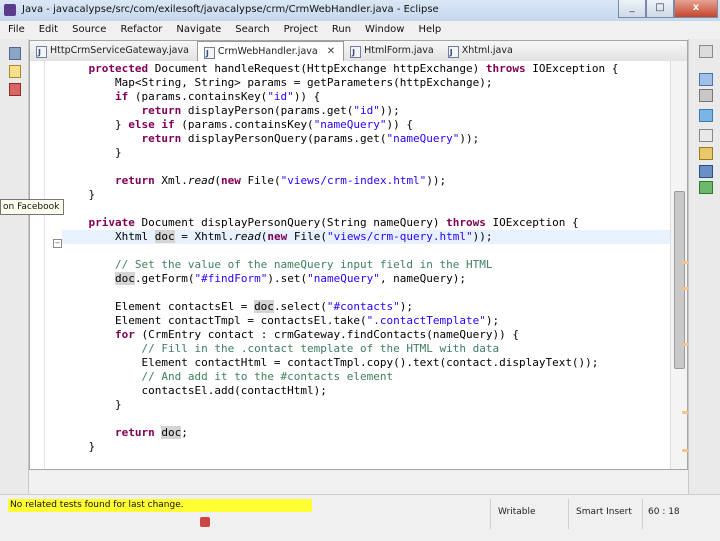  Describe the element at coordinates (331, 51) in the screenshot. I see `close-tab-icon: ✕` at that location.